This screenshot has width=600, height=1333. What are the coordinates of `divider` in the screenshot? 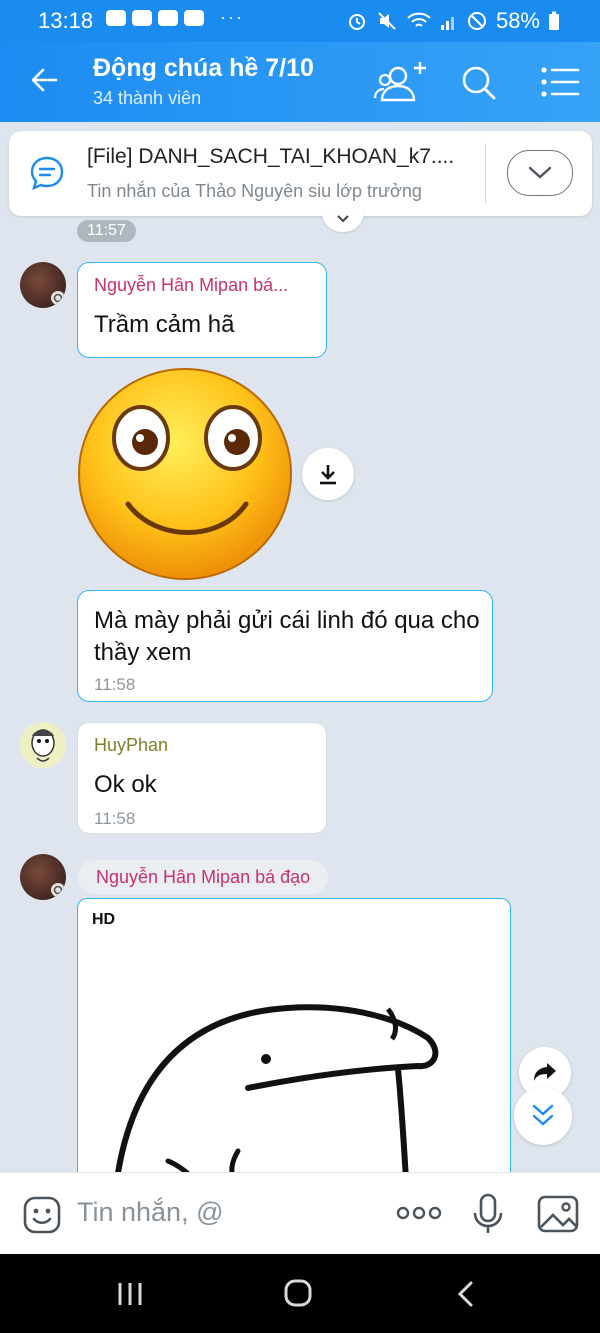 It's located at (485, 173).